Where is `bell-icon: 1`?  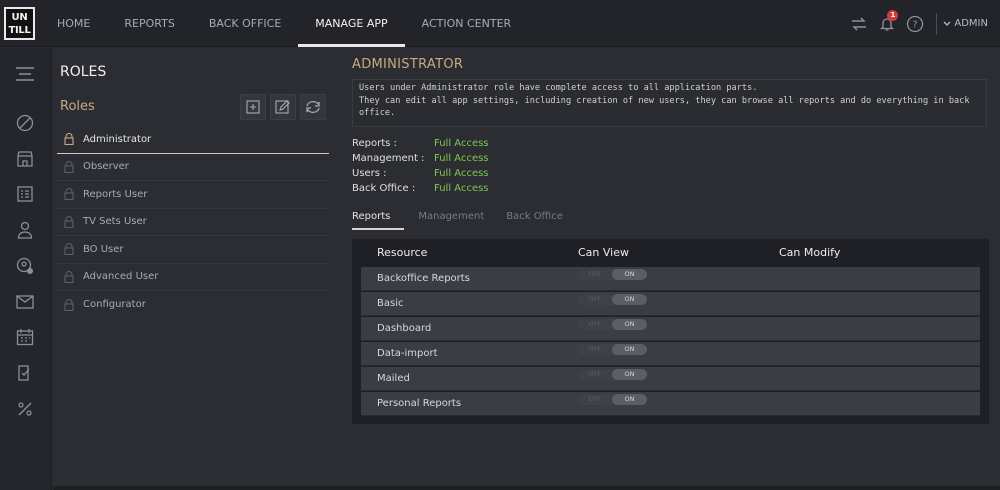
bell-icon: 1 is located at coordinates (888, 21).